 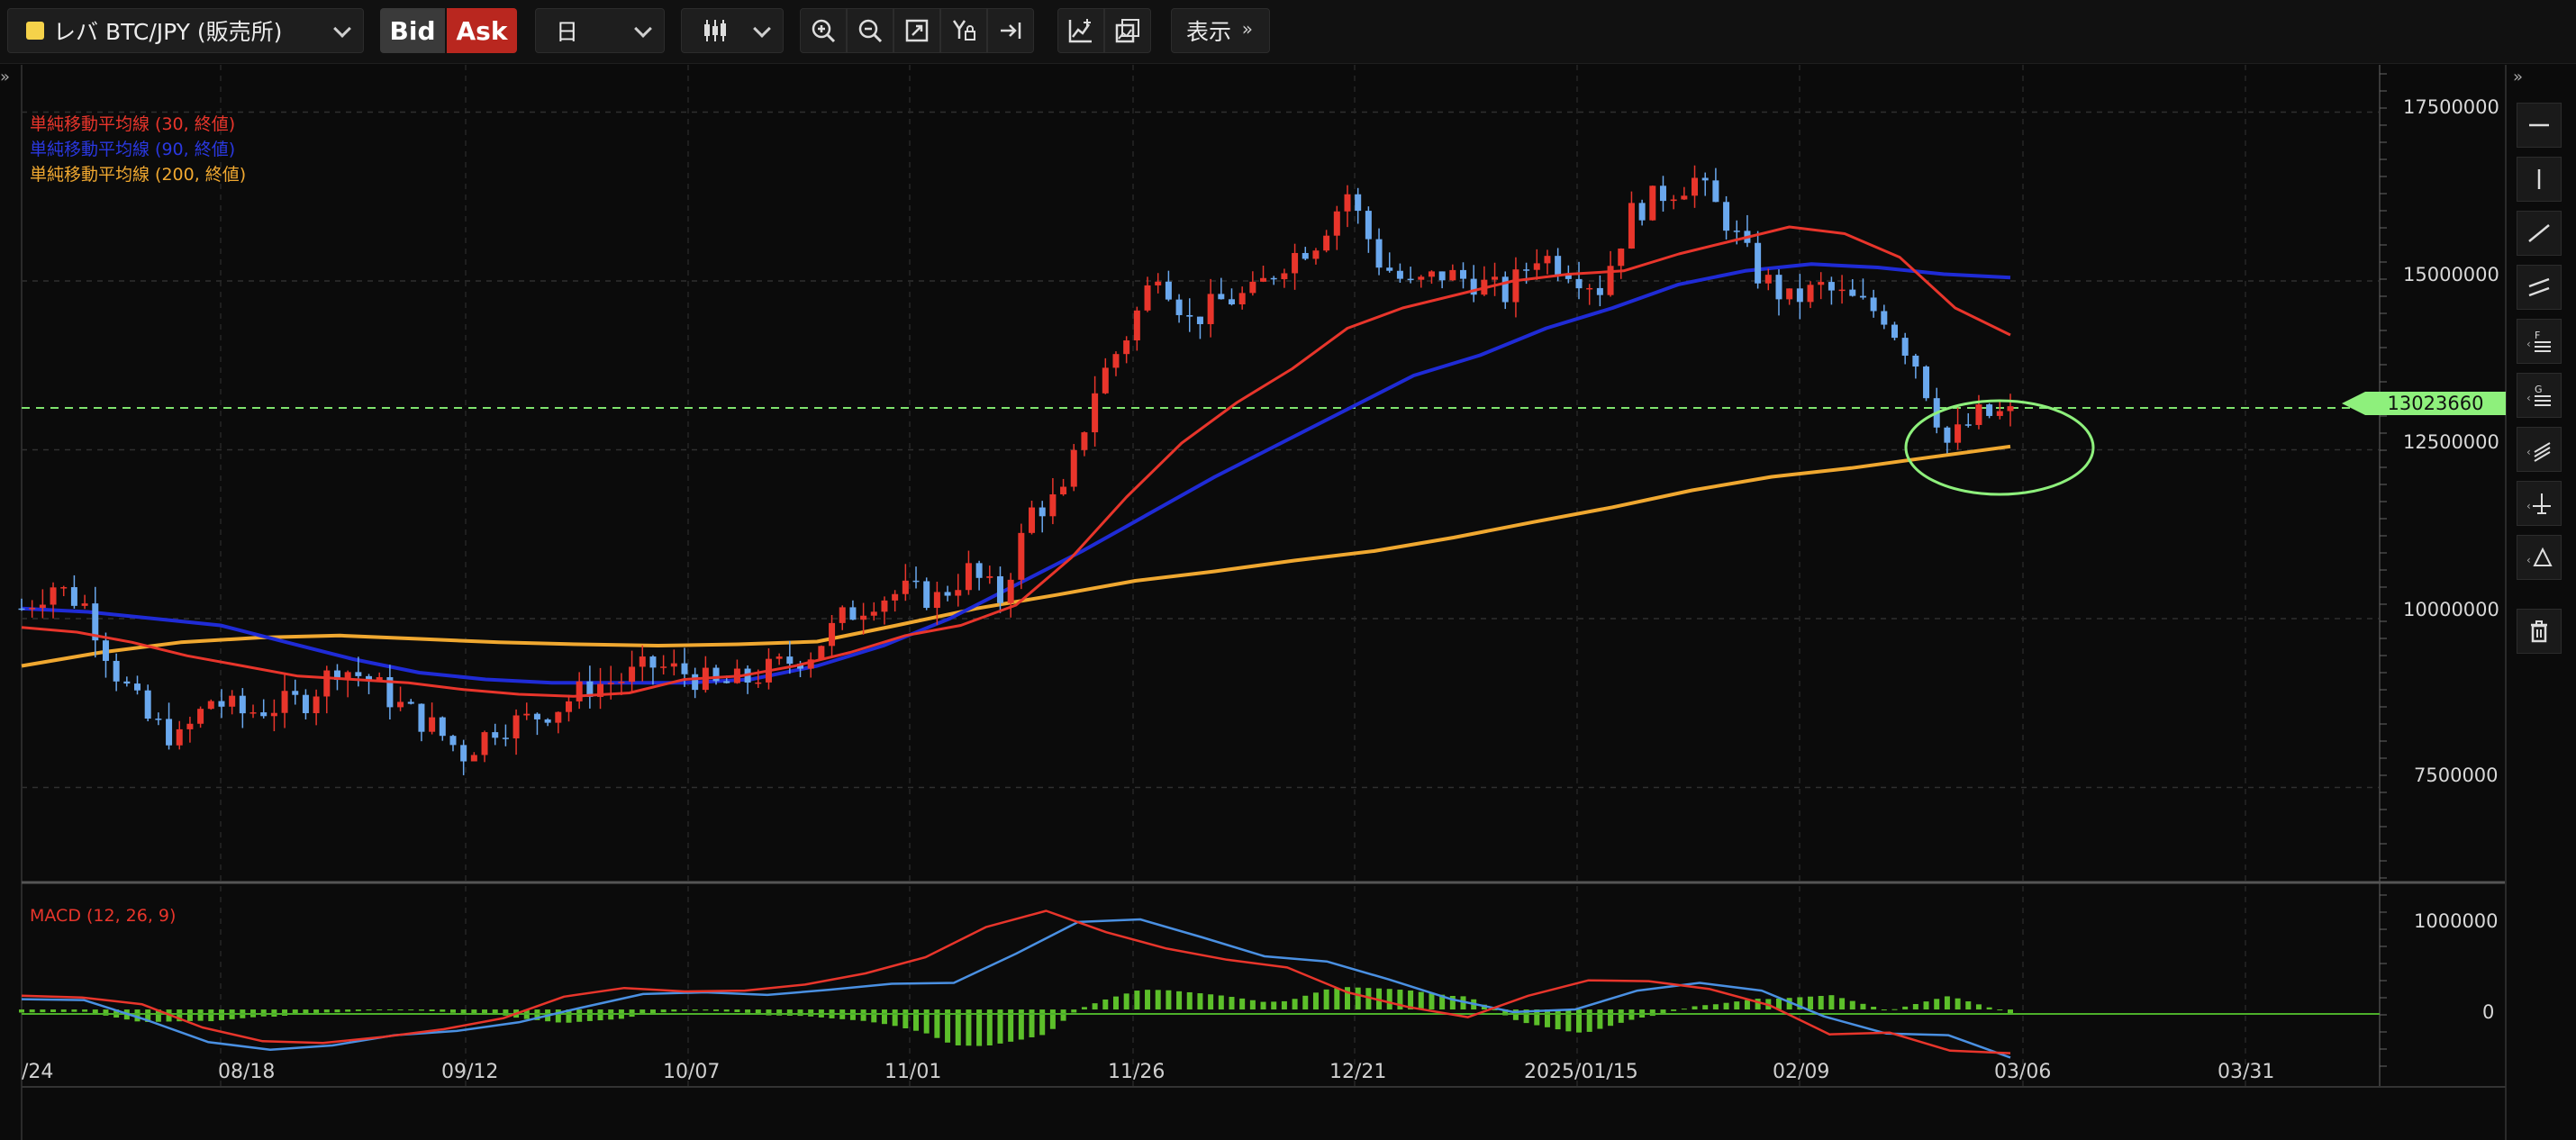 What do you see at coordinates (35, 31) in the screenshot?
I see `symbol-color-swatch` at bounding box center [35, 31].